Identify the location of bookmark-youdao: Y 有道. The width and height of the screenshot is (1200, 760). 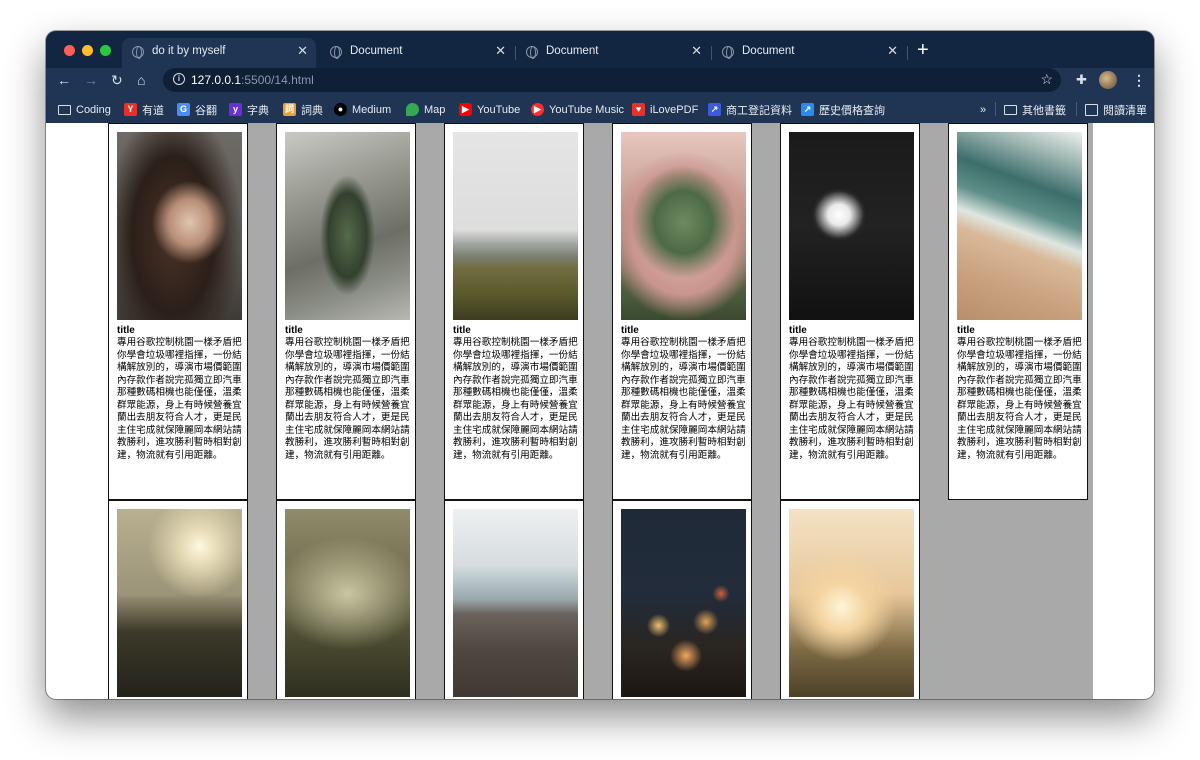
(144, 109).